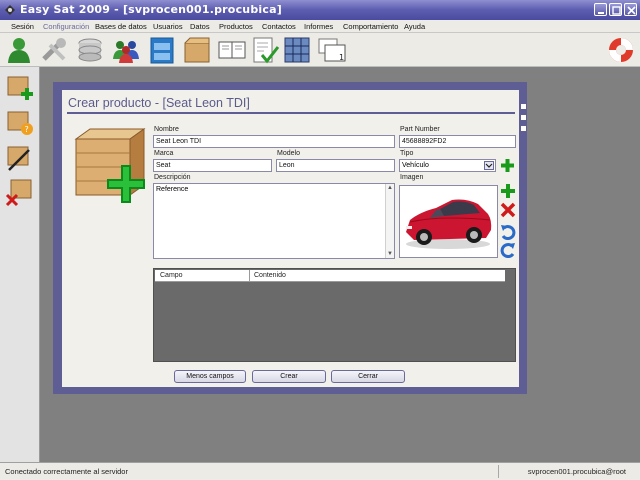 This screenshot has width=640, height=480. I want to click on maximize-button, so click(615, 9).